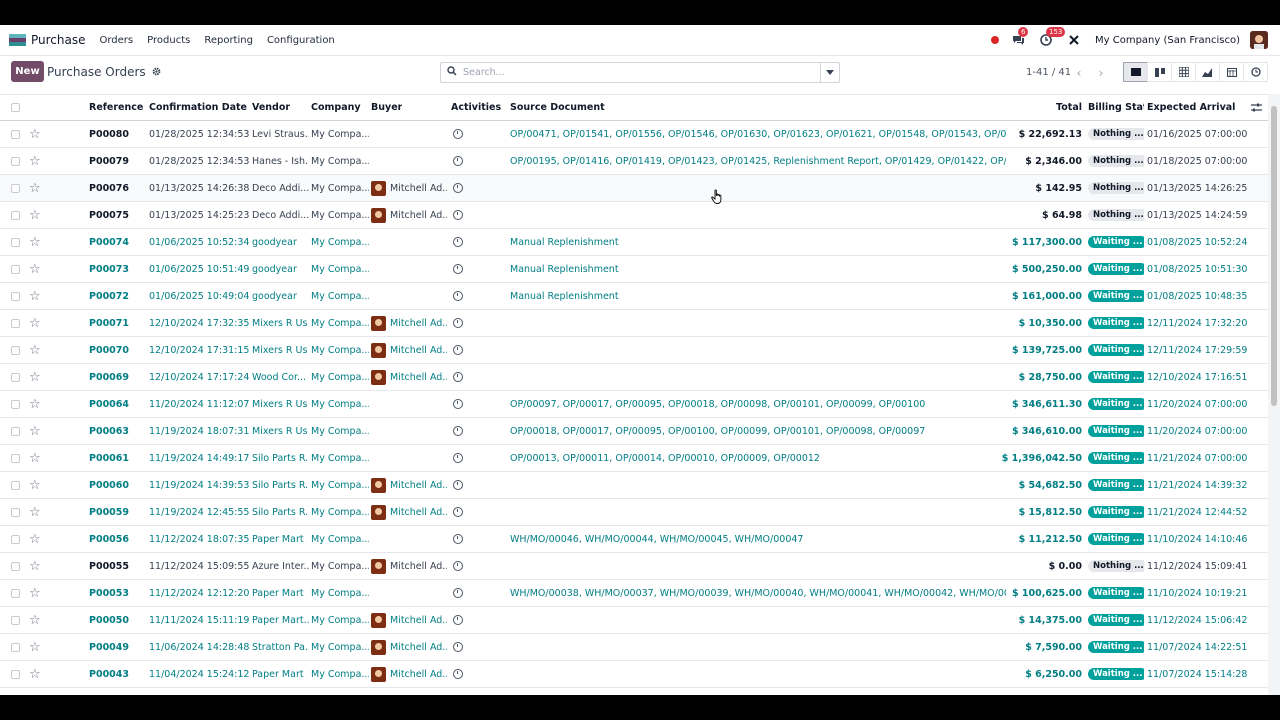  What do you see at coordinates (1191, 107) in the screenshot?
I see `col-expected-arrival: Expected Arrival` at bounding box center [1191, 107].